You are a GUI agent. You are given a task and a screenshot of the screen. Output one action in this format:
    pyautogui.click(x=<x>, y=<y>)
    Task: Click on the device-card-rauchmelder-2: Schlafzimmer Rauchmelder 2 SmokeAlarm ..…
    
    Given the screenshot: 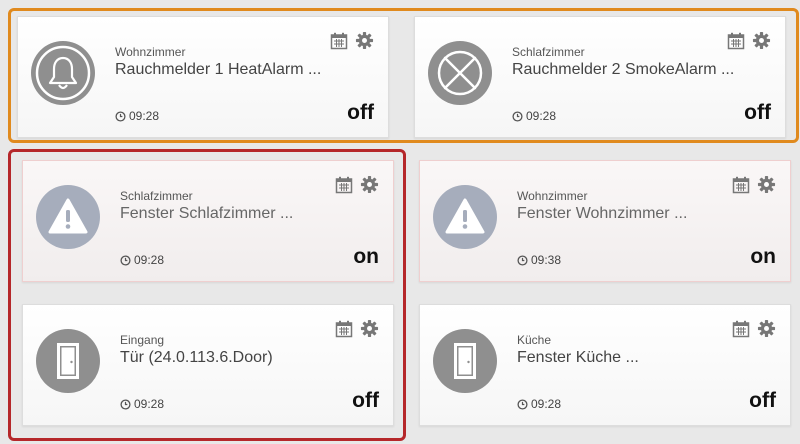 What is the action you would take?
    pyautogui.click(x=600, y=77)
    